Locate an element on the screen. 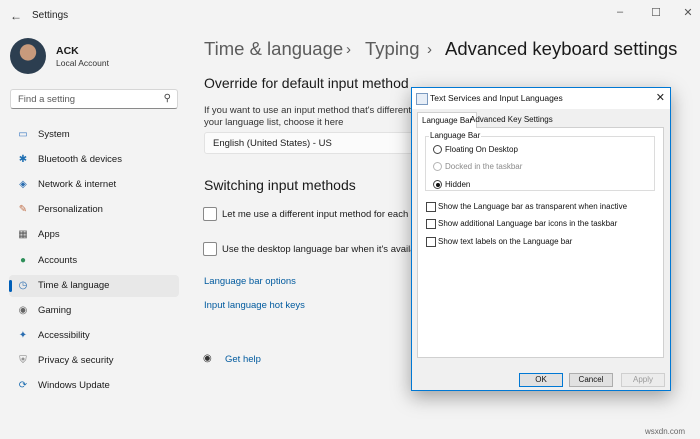 This screenshot has width=700, height=439. close-button: ✕ is located at coordinates (688, 12).